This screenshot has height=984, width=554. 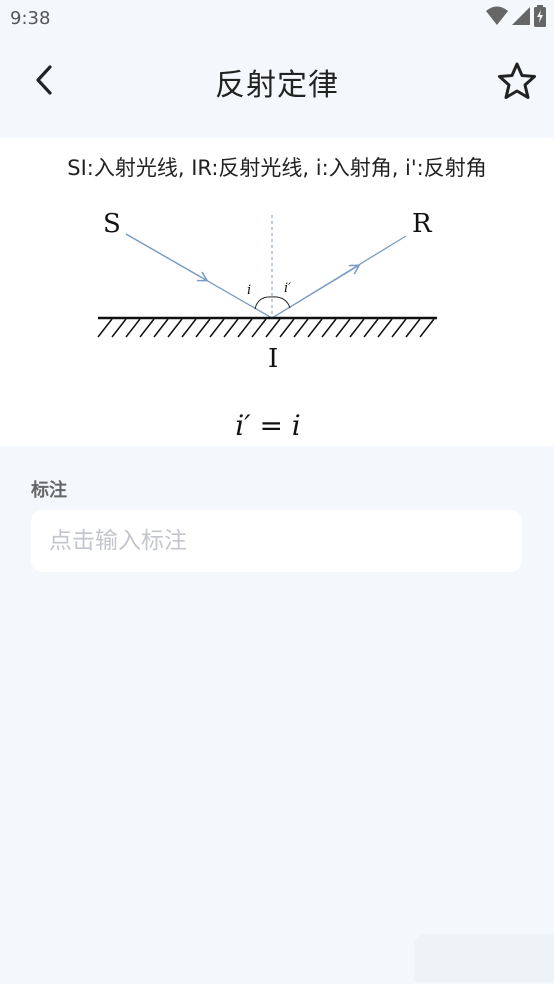 I want to click on reflection-angle-arc, so click(x=281, y=302).